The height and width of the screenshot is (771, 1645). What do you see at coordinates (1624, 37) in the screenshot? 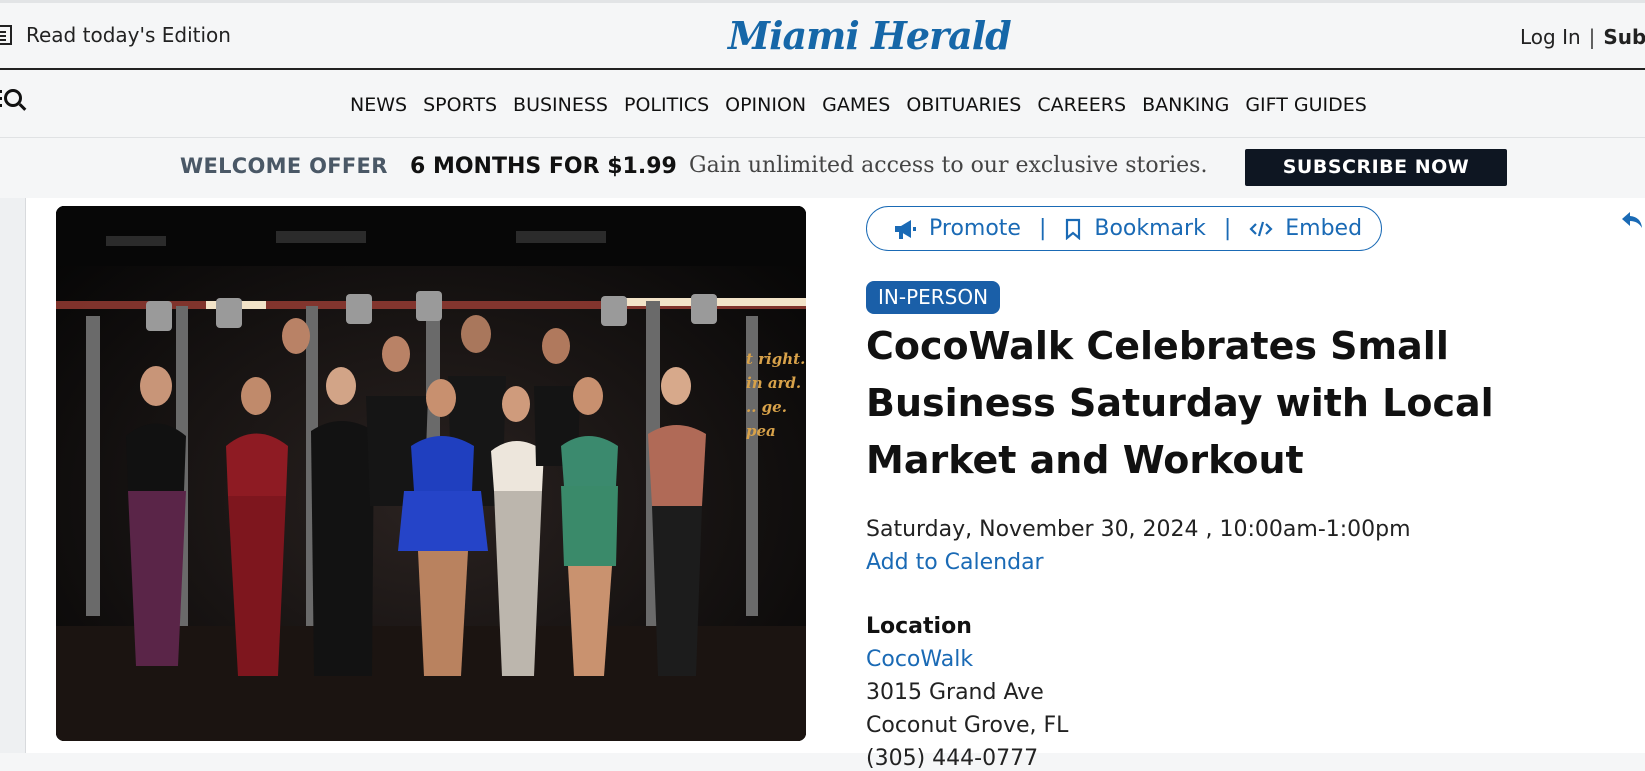
I see `subscribe-link: Subs` at bounding box center [1624, 37].